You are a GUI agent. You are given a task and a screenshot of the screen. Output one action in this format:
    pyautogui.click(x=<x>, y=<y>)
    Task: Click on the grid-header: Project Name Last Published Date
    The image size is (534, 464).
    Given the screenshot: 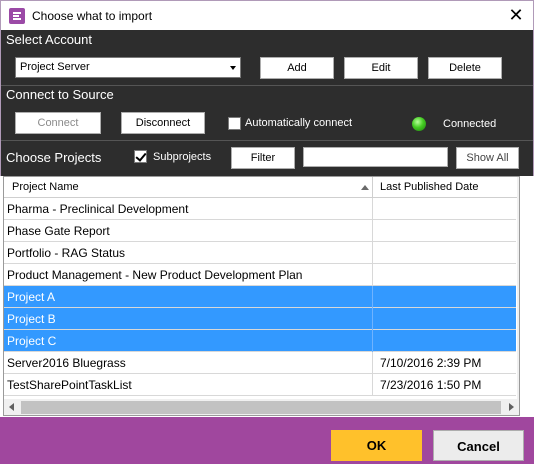 What is the action you would take?
    pyautogui.click(x=261, y=187)
    